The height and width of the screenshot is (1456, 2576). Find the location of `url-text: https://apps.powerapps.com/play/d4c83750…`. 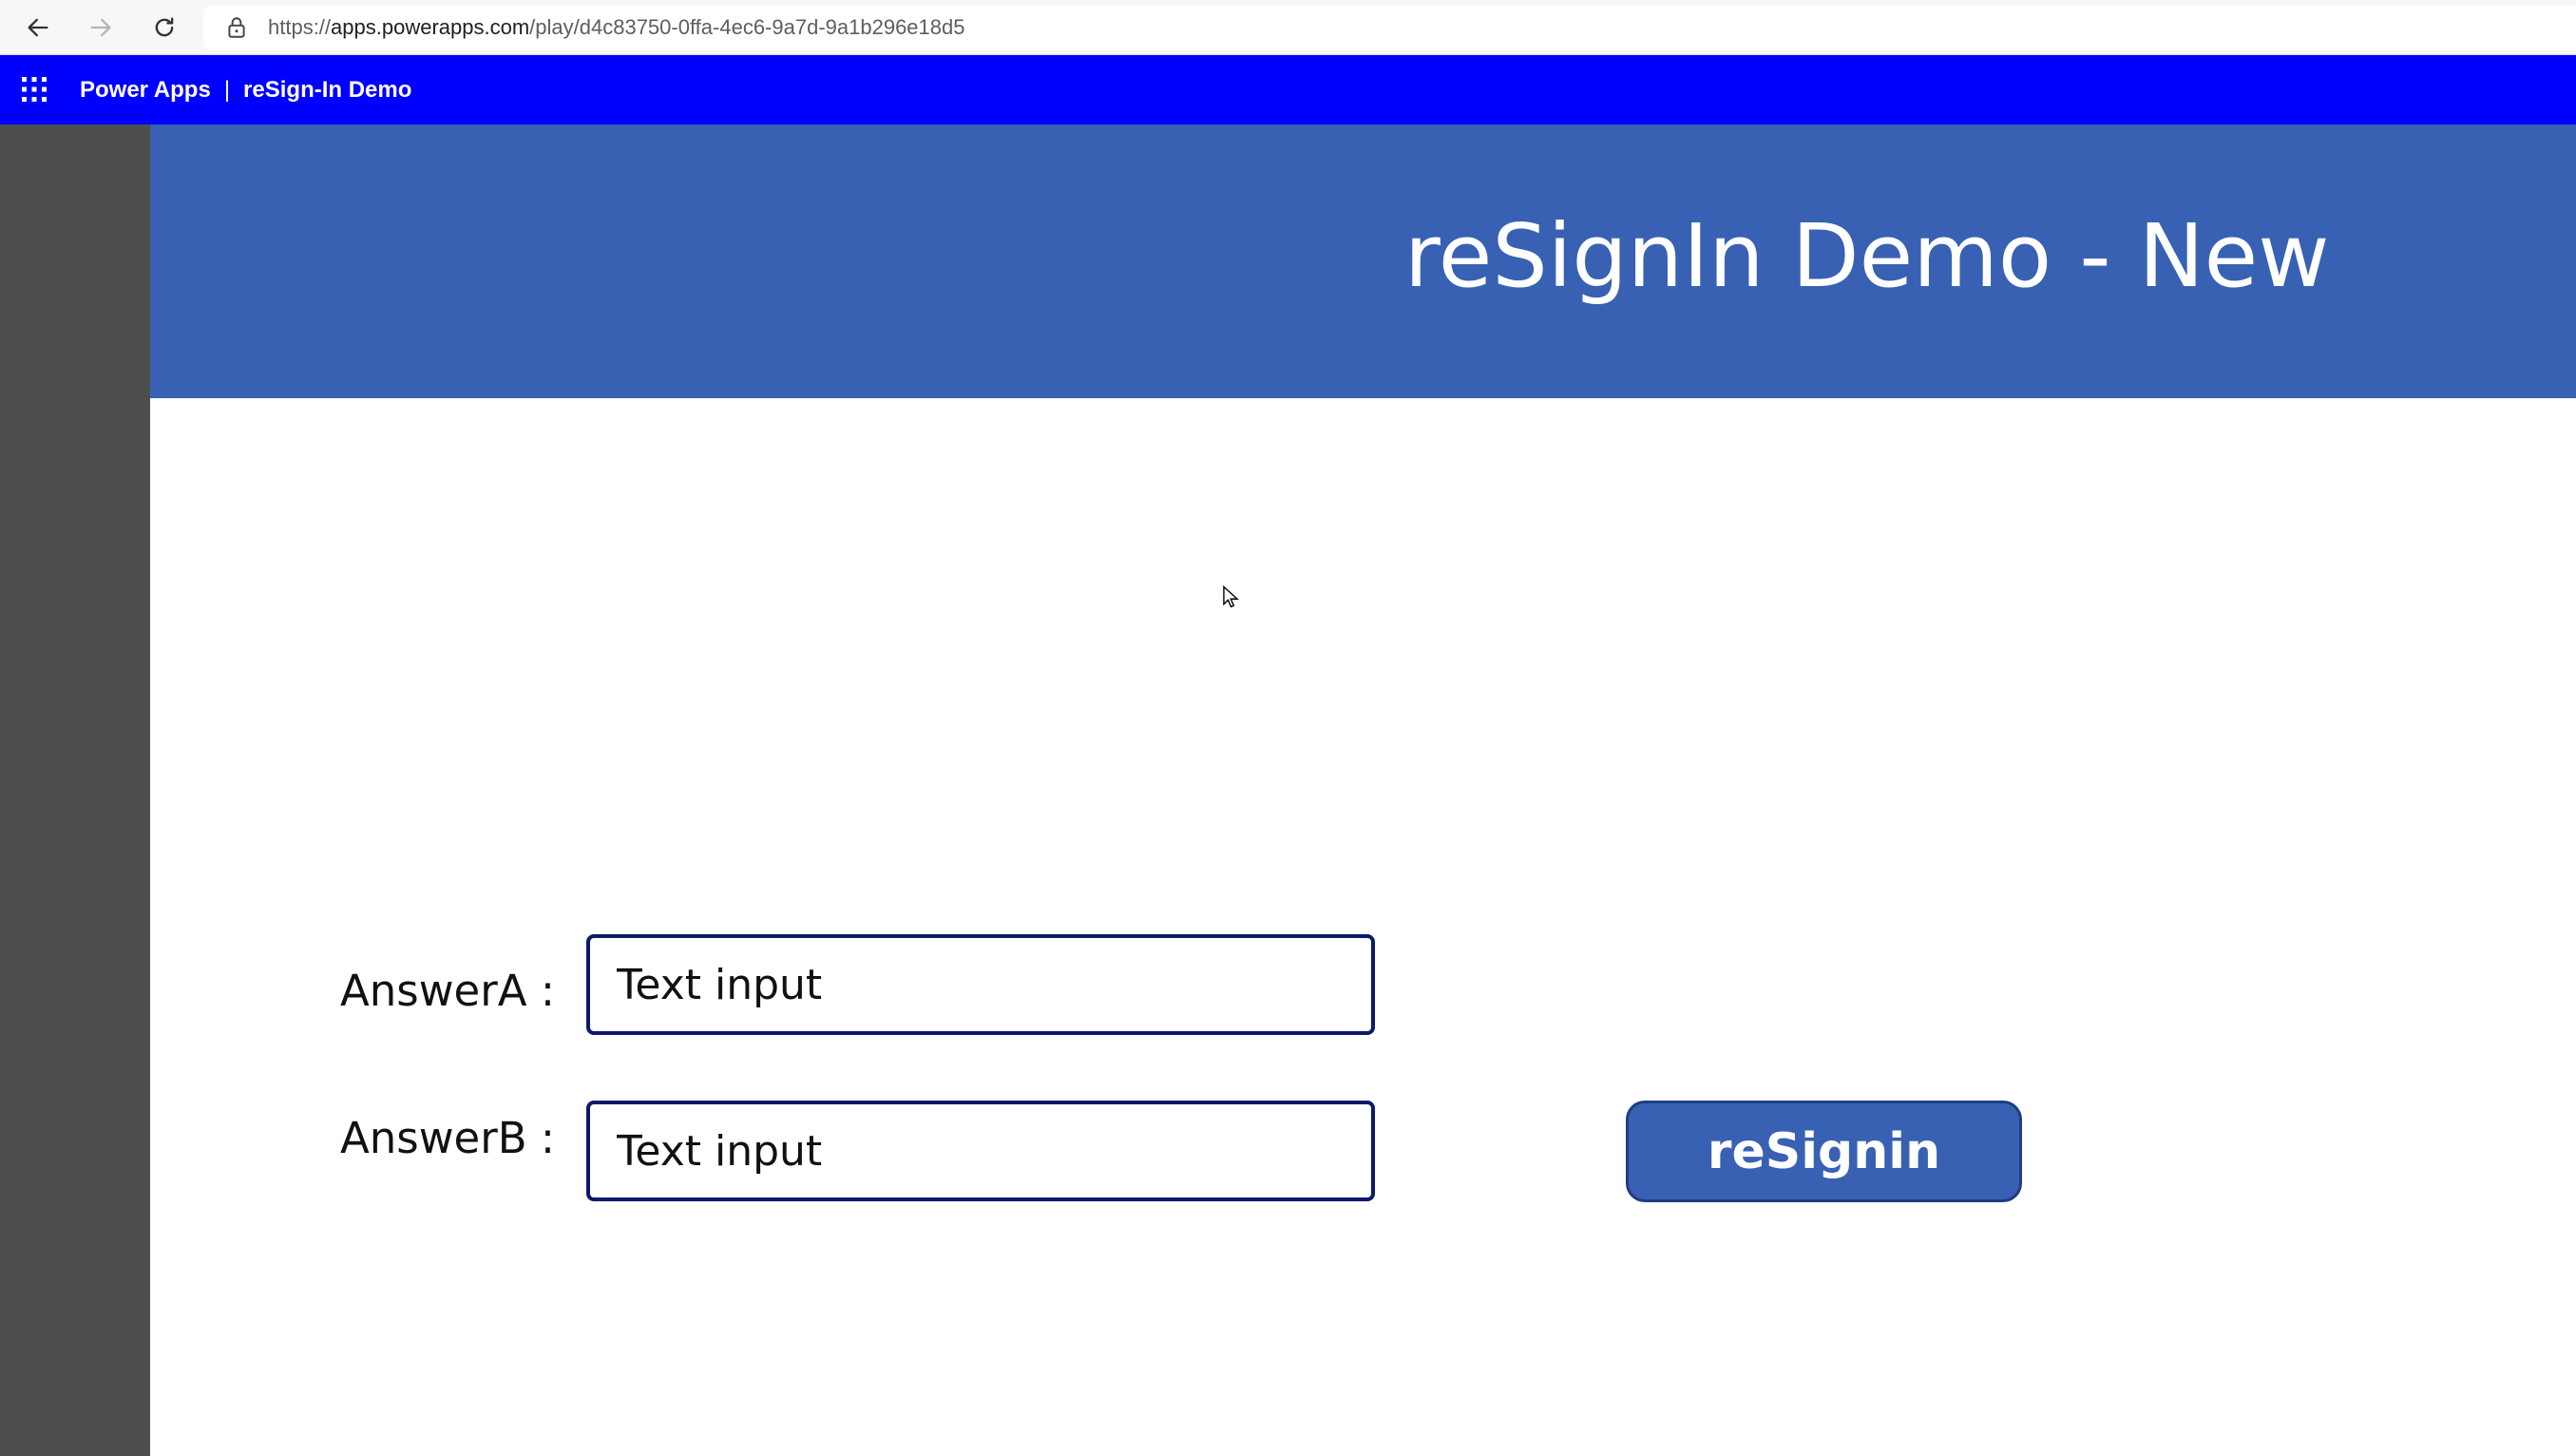

url-text: https://apps.powerapps.com/play/d4c83750… is located at coordinates (616, 27).